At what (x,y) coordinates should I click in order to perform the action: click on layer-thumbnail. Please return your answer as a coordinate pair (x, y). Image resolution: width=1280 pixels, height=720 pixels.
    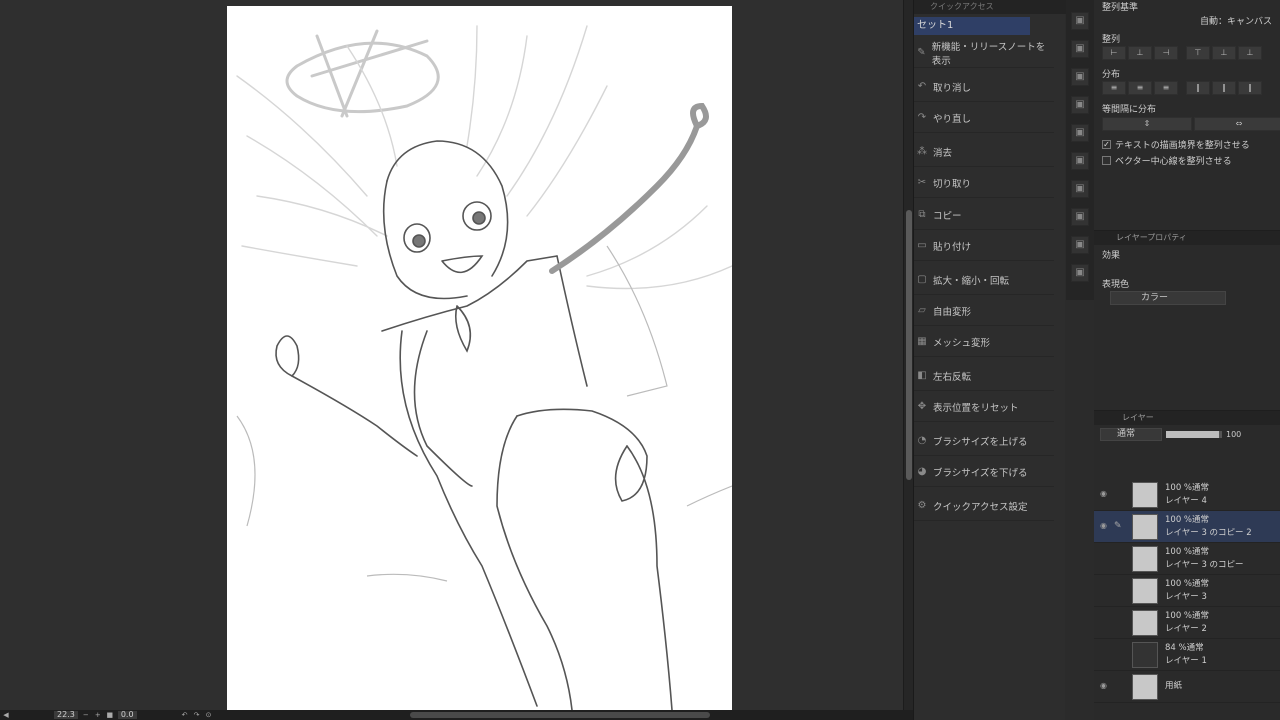
    Looking at the image, I should click on (1145, 623).